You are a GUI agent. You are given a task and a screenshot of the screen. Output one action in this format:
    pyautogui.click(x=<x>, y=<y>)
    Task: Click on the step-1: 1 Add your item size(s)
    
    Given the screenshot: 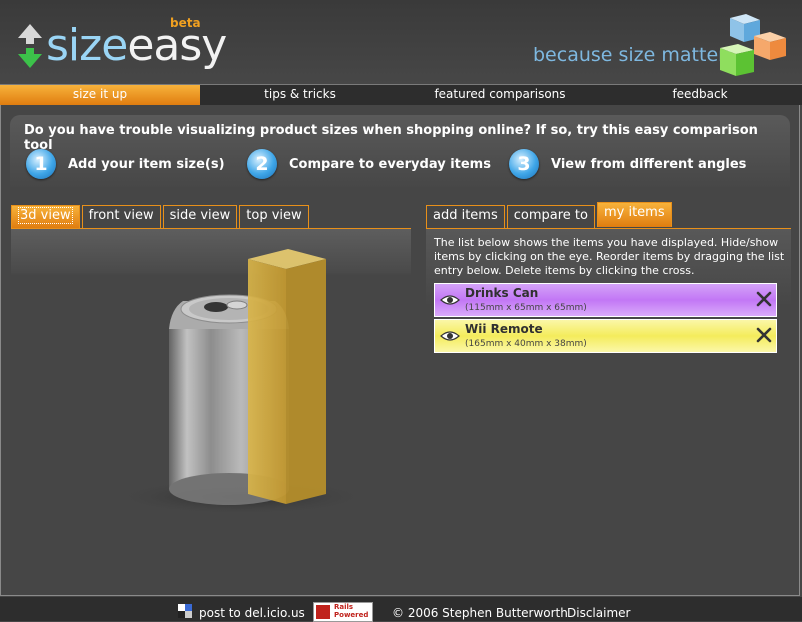 What is the action you would take?
    pyautogui.click(x=125, y=164)
    